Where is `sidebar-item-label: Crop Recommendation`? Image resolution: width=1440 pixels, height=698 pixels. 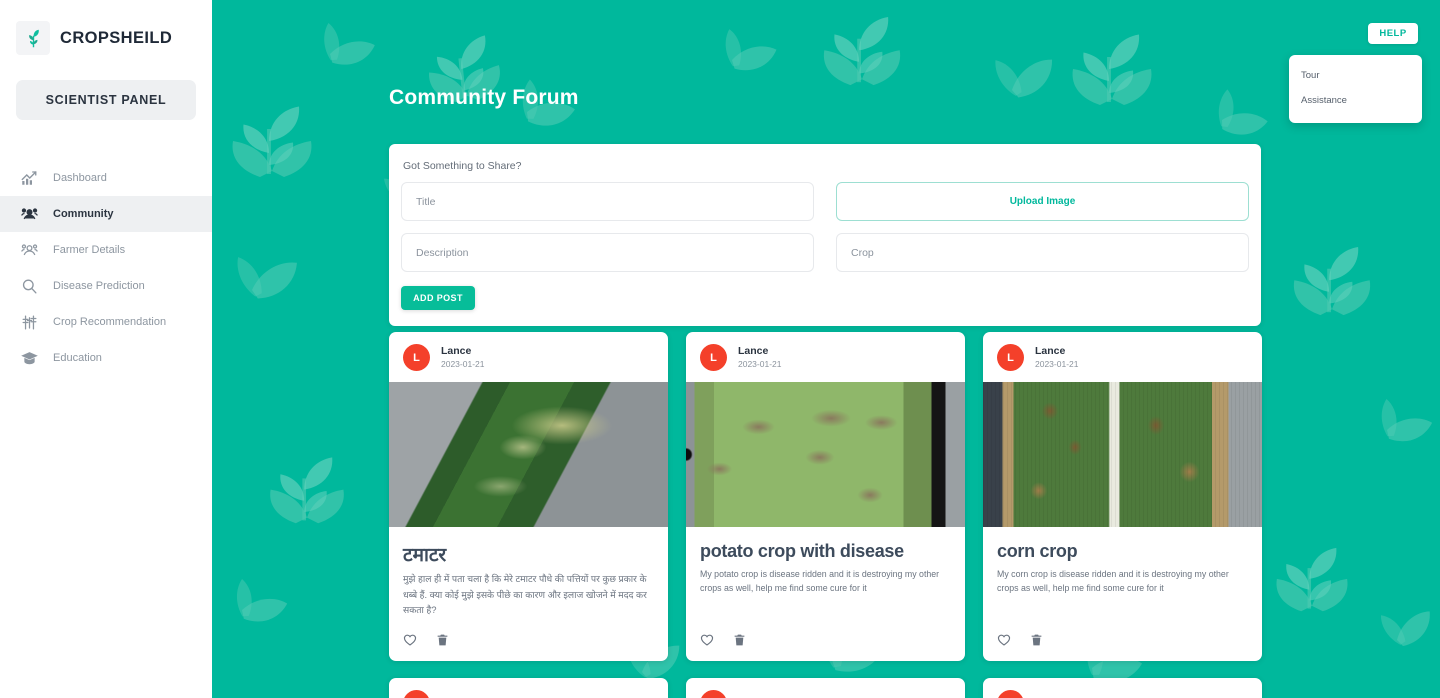
sidebar-item-label: Crop Recommendation is located at coordinates (110, 322).